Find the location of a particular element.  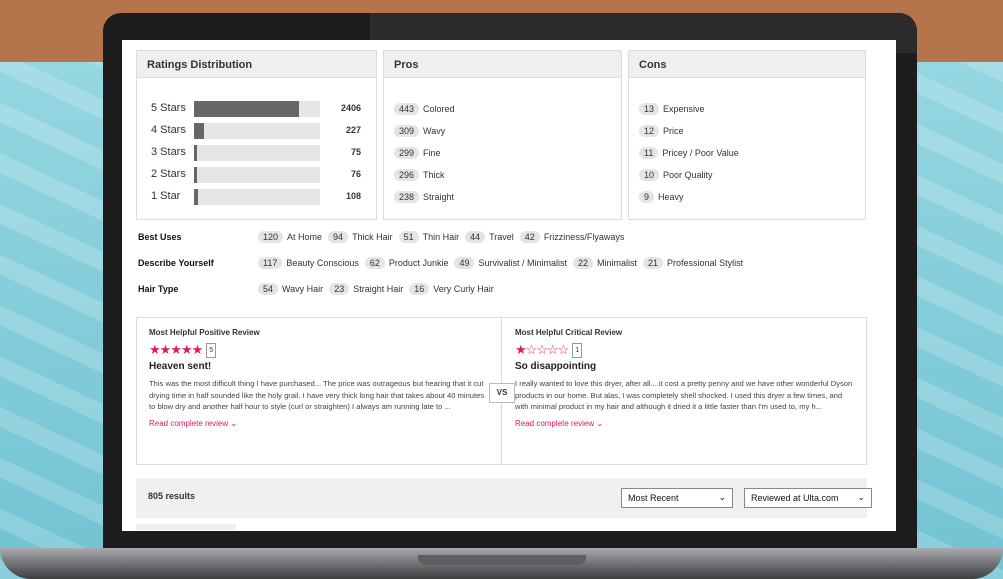

chip-count: 117 is located at coordinates (270, 263).